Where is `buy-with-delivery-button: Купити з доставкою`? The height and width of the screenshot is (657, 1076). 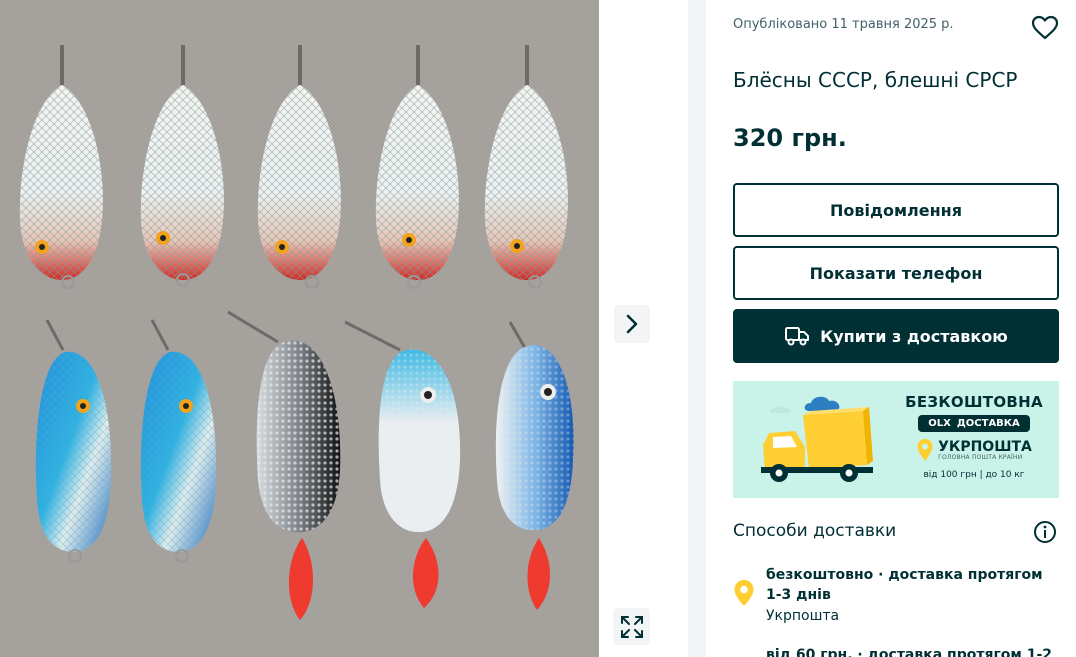
buy-with-delivery-button: Купити з доставкою is located at coordinates (896, 336).